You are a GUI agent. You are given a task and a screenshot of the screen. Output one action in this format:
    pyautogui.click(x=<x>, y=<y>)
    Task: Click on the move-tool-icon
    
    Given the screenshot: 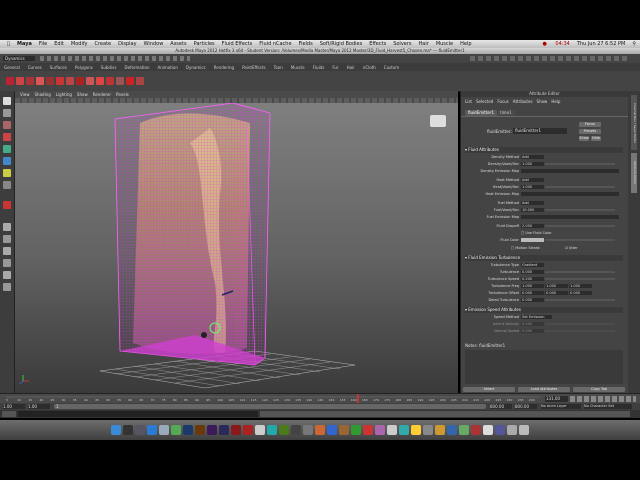 What is the action you would take?
    pyautogui.click(x=7, y=137)
    